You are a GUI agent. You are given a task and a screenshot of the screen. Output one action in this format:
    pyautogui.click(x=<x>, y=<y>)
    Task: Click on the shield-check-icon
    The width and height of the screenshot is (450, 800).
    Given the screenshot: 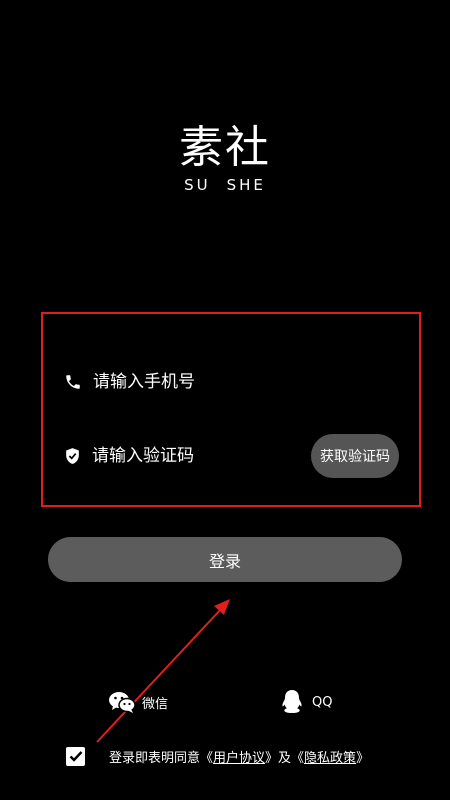 What is the action you would take?
    pyautogui.click(x=72, y=456)
    